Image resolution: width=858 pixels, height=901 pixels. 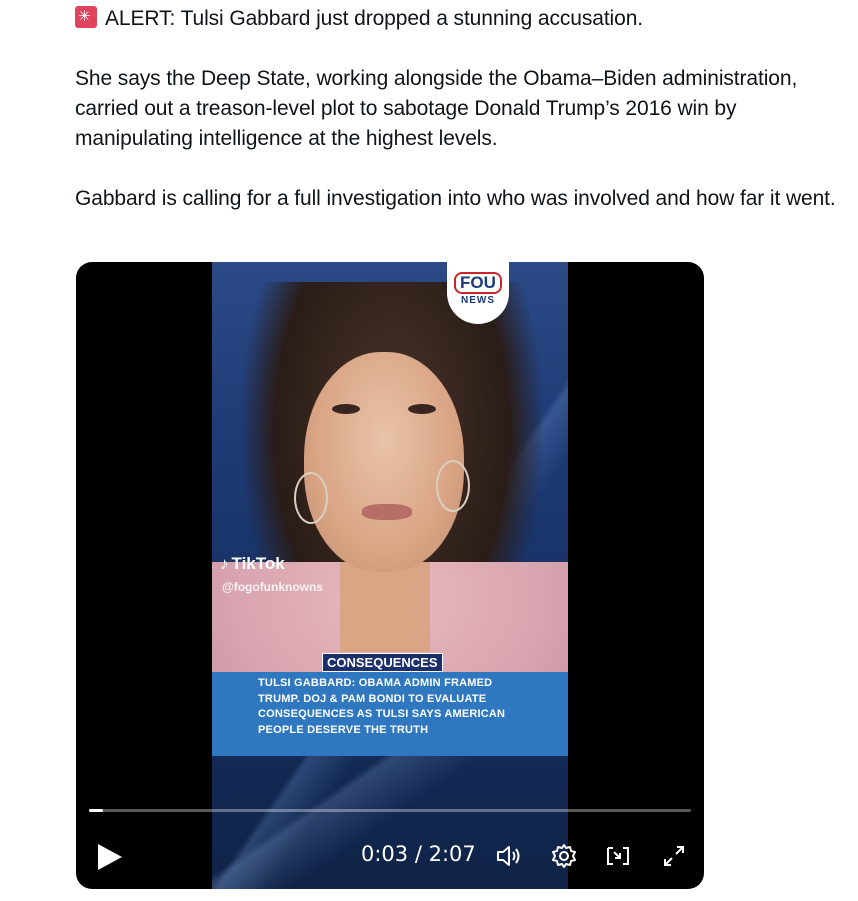 What do you see at coordinates (96, 810) in the screenshot?
I see `progress-fill` at bounding box center [96, 810].